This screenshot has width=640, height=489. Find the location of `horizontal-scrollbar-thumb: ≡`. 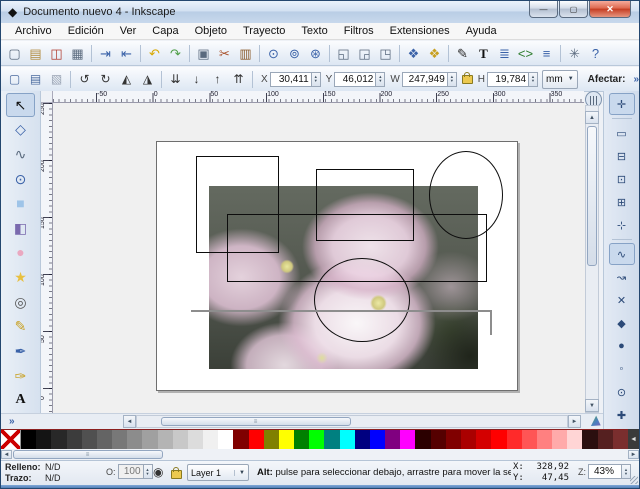

horizontal-scrollbar-thumb: ≡ is located at coordinates (256, 421).